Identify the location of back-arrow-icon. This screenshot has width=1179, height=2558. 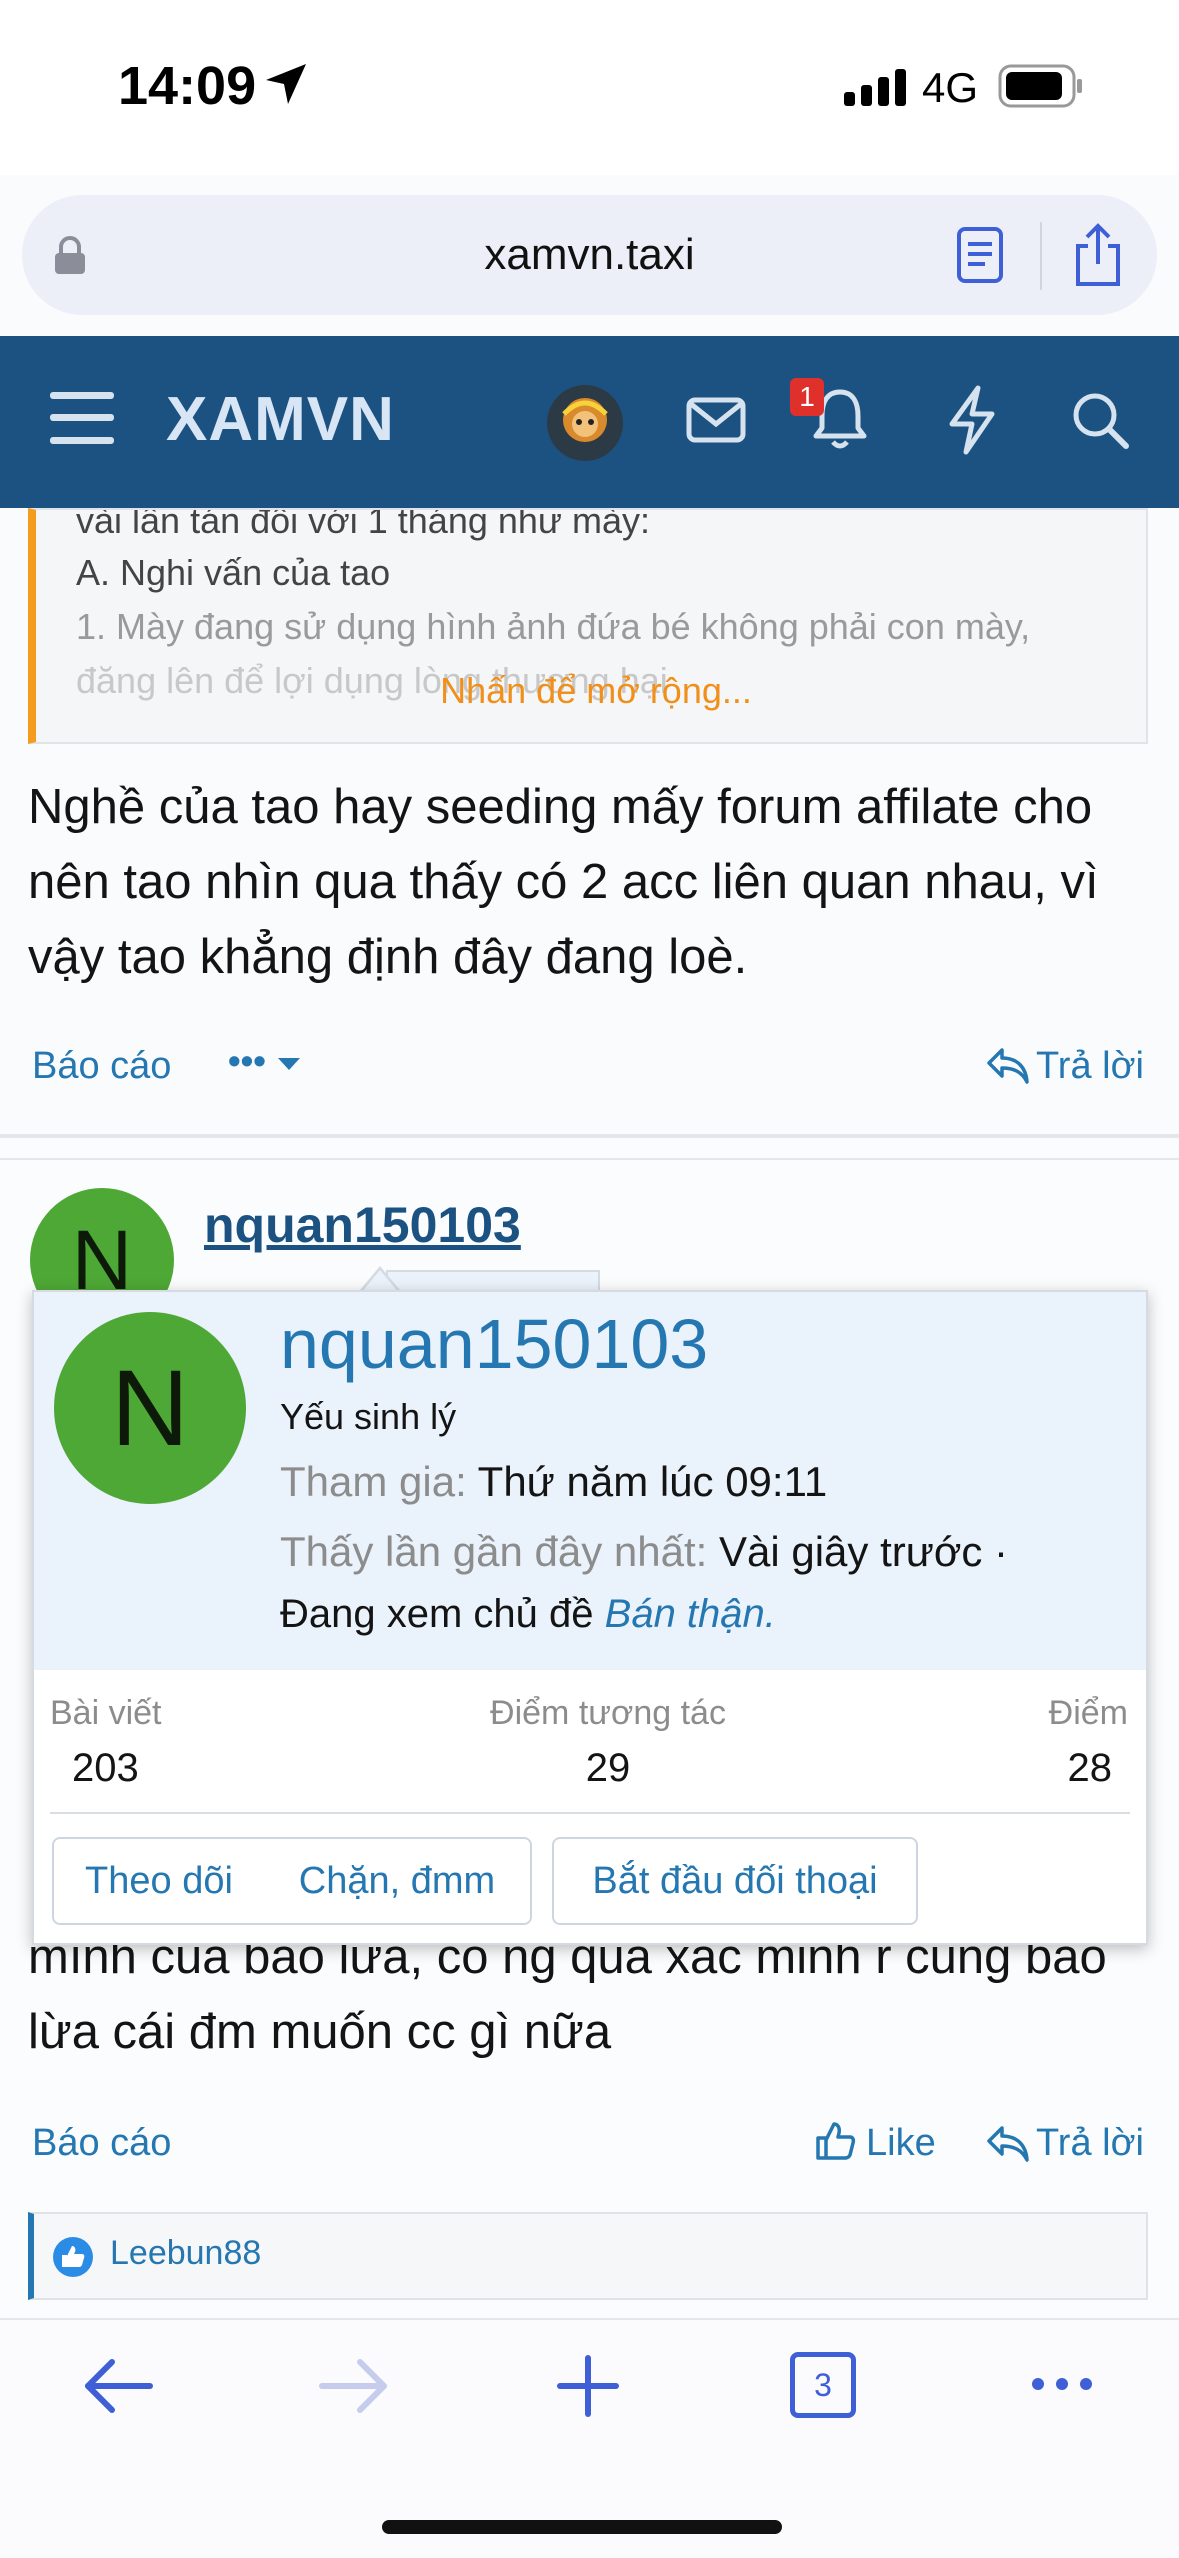
(118, 2386).